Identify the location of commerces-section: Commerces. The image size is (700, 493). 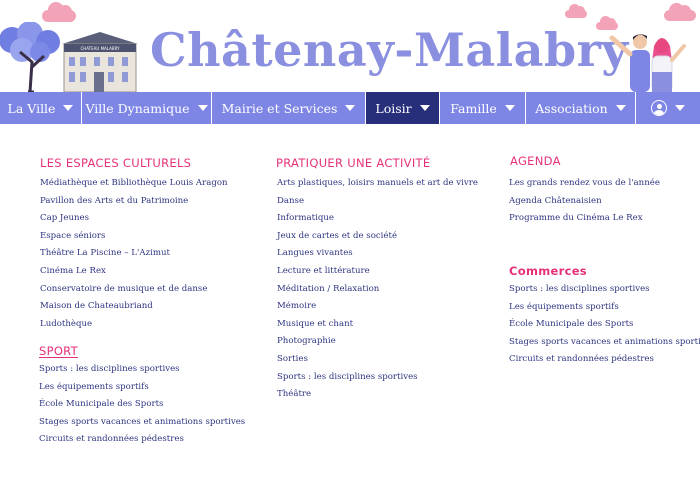
(548, 271).